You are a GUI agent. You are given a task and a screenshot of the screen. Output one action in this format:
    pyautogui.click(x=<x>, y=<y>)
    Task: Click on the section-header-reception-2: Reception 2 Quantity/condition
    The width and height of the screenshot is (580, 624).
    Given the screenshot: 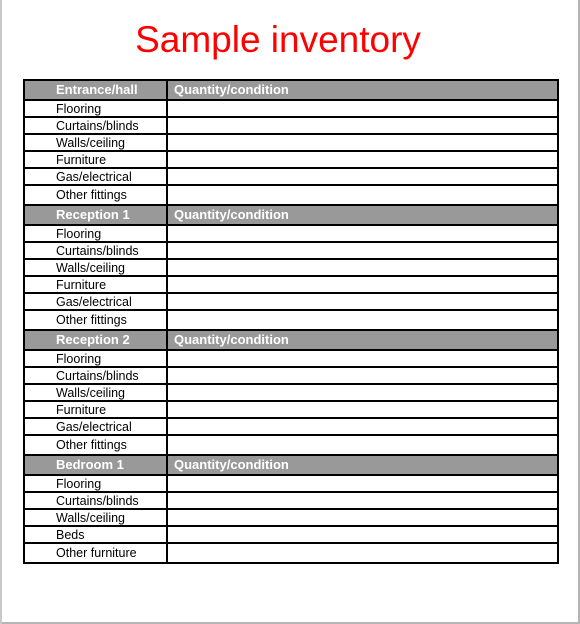 What is the action you would take?
    pyautogui.click(x=291, y=340)
    